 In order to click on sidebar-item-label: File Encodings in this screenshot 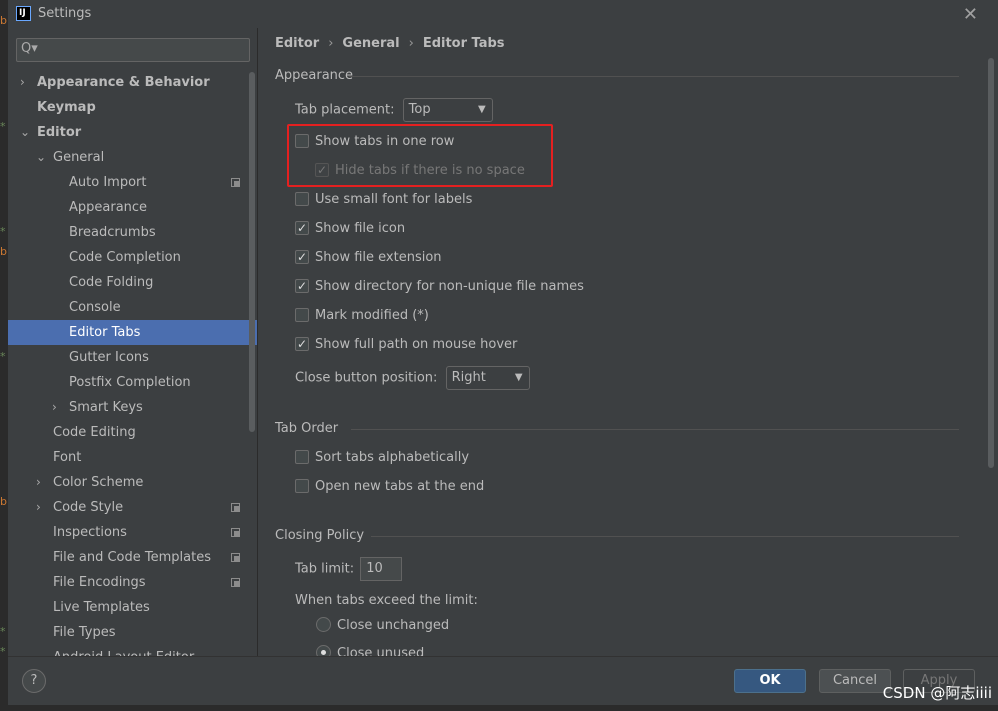, I will do `click(99, 582)`.